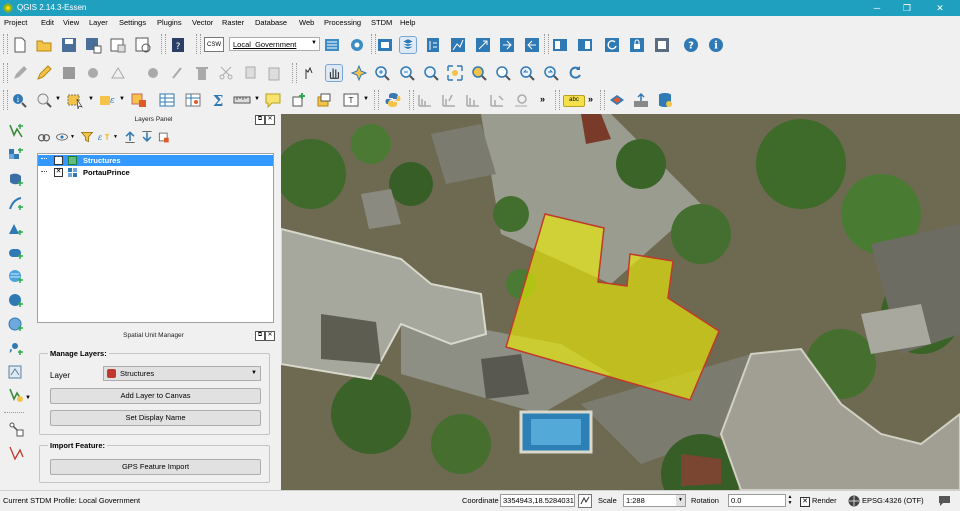 This screenshot has height=511, width=960. I want to click on menu-help: Help, so click(407, 22).